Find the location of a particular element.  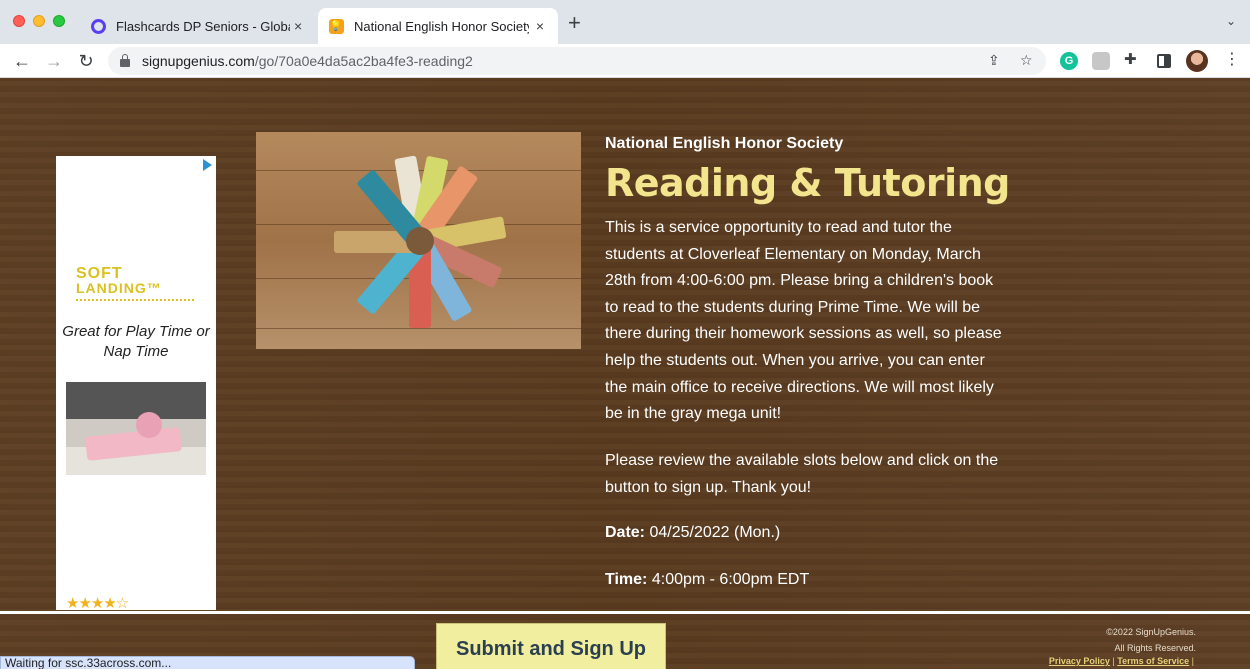

event-title: Reading & Tutoring is located at coordinates (807, 183).